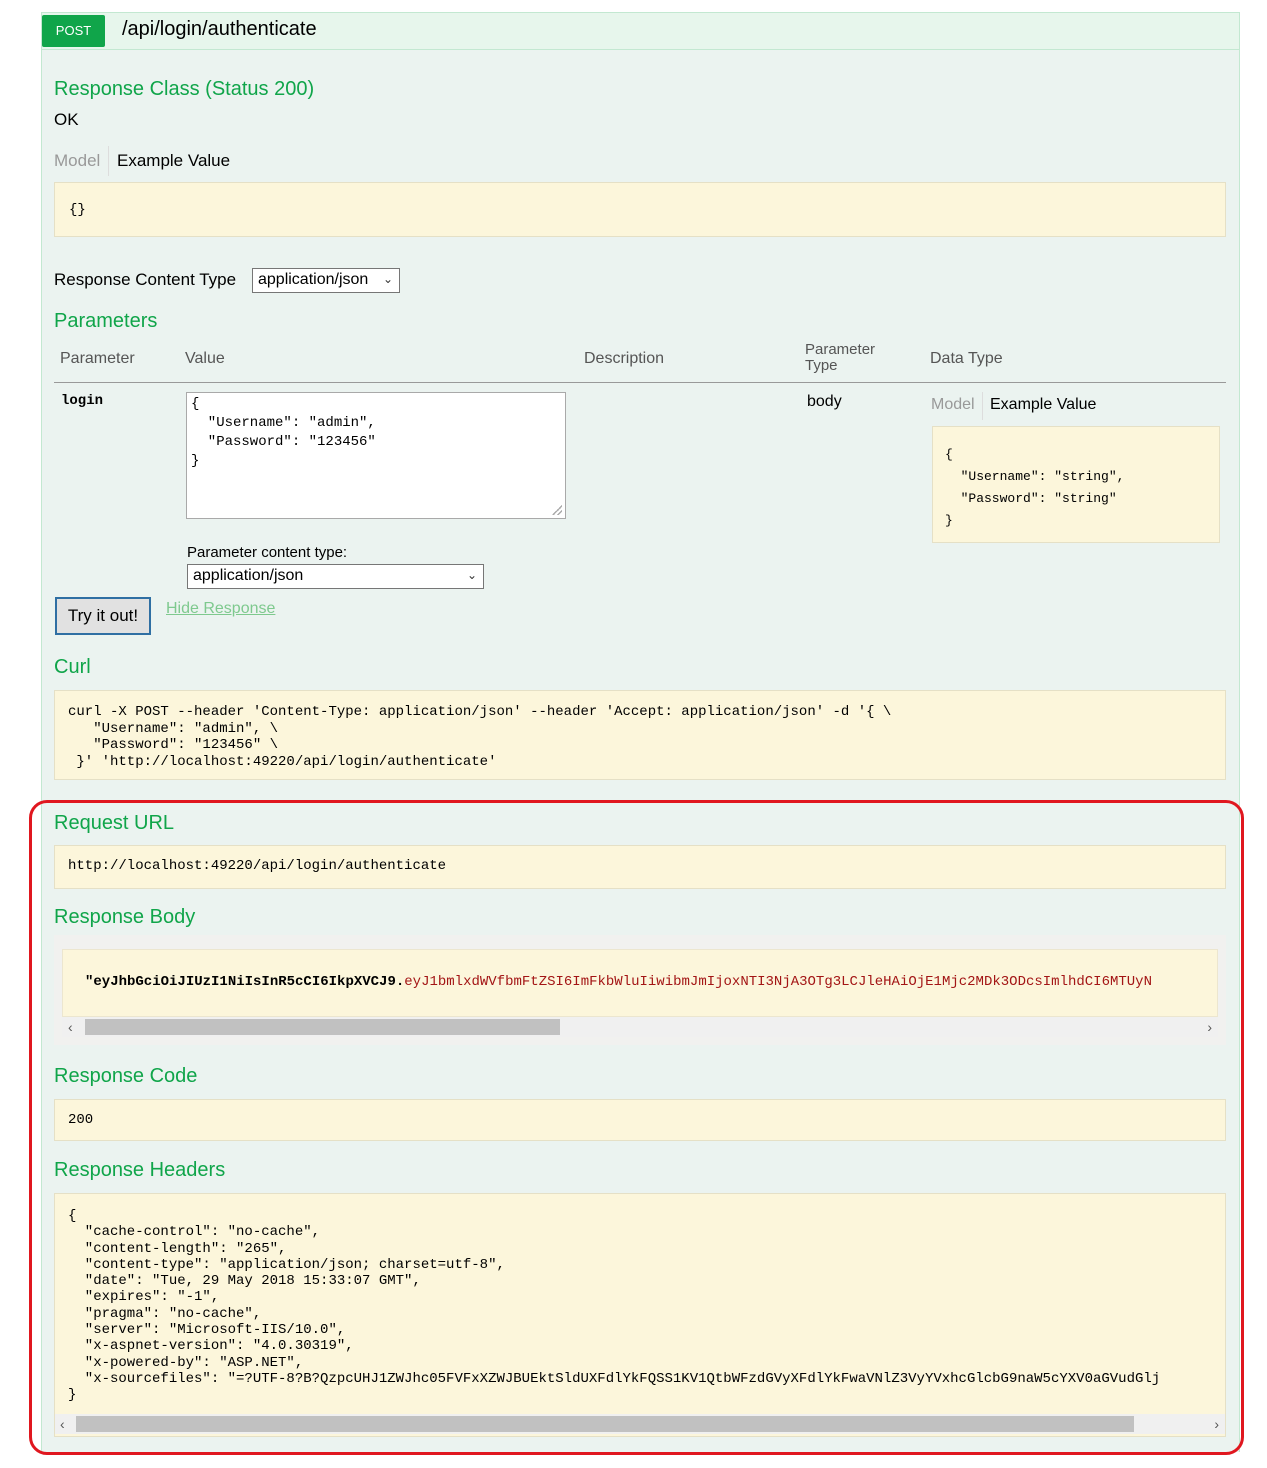 This screenshot has width=1267, height=1468. Describe the element at coordinates (1043, 405) in the screenshot. I see `param-example-tab: Example Value` at that location.